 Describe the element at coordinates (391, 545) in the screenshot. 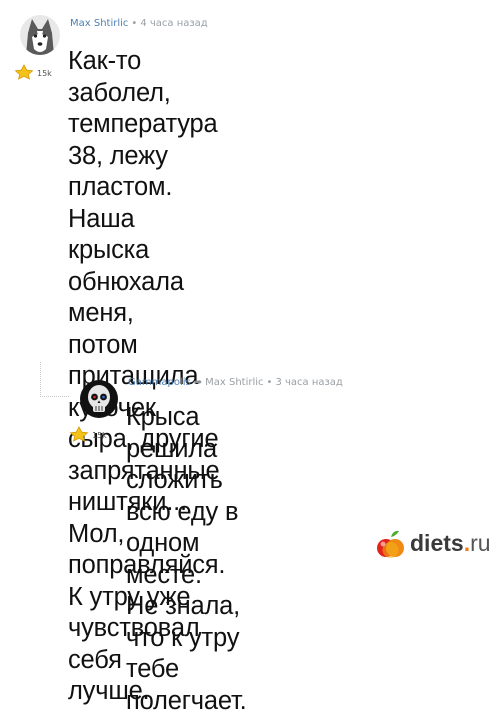

I see `apple-logo-icon` at that location.